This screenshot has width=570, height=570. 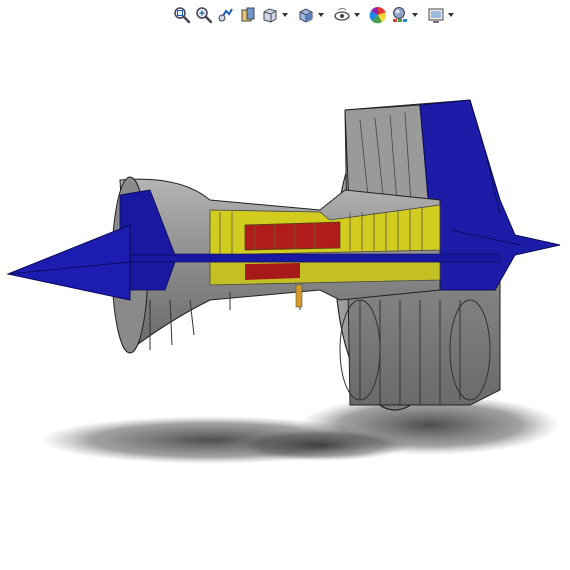 I want to click on apply-scene-button, so click(x=400, y=15).